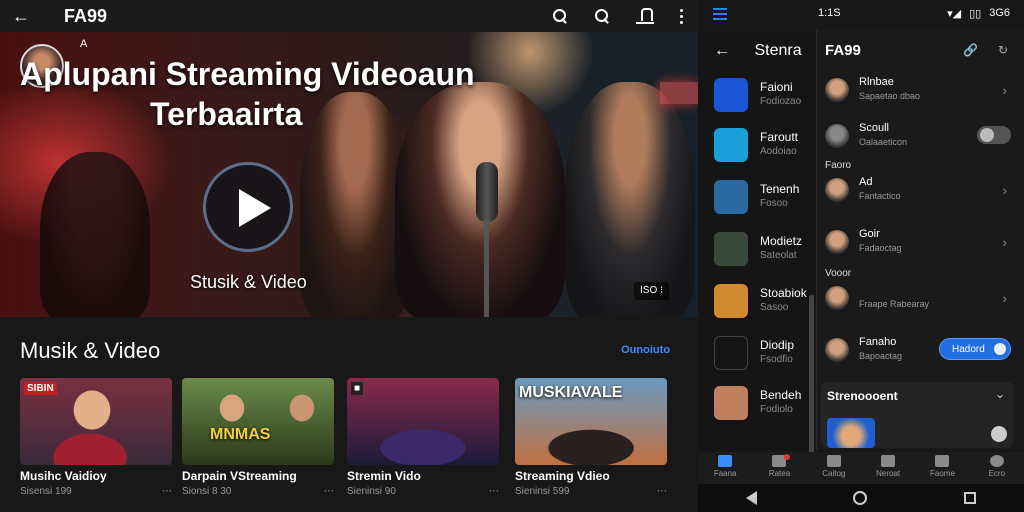  What do you see at coordinates (866, 182) in the screenshot?
I see `row-title: Ad` at bounding box center [866, 182].